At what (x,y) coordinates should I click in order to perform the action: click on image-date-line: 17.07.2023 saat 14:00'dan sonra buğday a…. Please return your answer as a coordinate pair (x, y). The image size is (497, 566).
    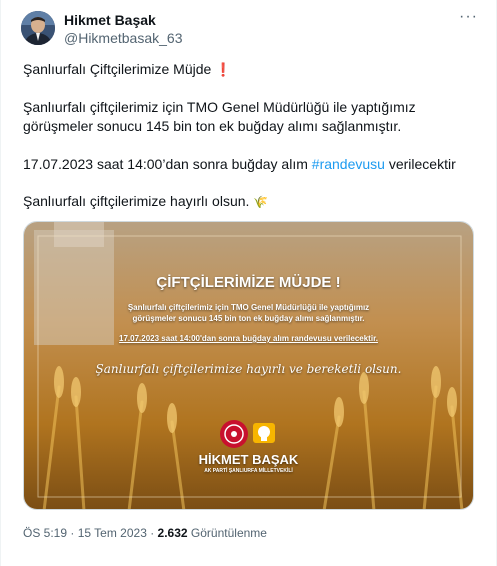
    Looking at the image, I should click on (248, 338).